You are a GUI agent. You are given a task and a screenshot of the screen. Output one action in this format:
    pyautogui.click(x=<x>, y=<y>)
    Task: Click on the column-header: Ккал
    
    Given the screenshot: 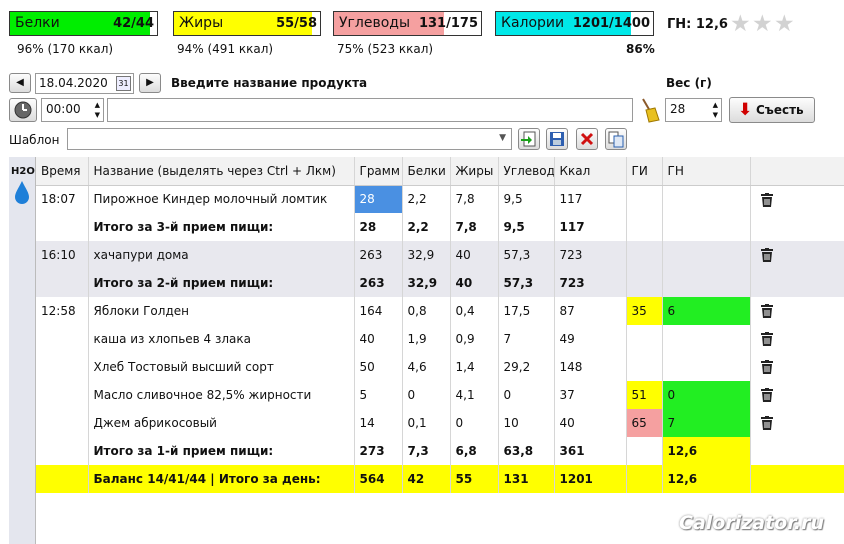 What is the action you would take?
    pyautogui.click(x=590, y=171)
    